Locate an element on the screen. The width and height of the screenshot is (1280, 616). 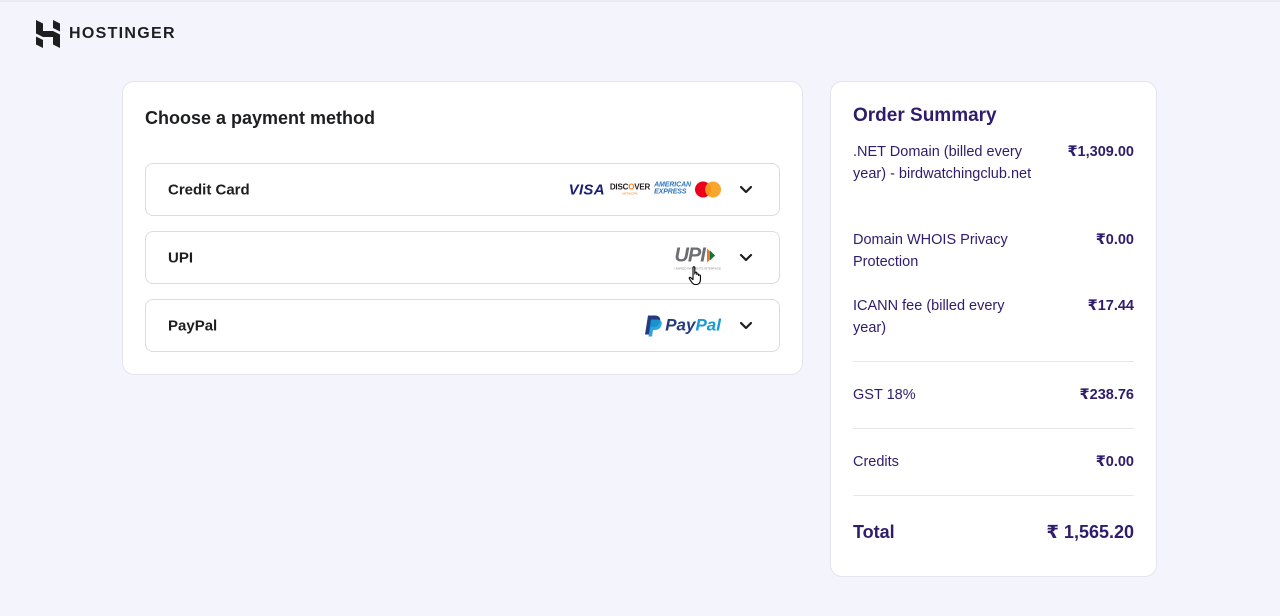
summary-line-item: Domain WHOIS Privacy Protection ₹0.00 is located at coordinates (993, 251).